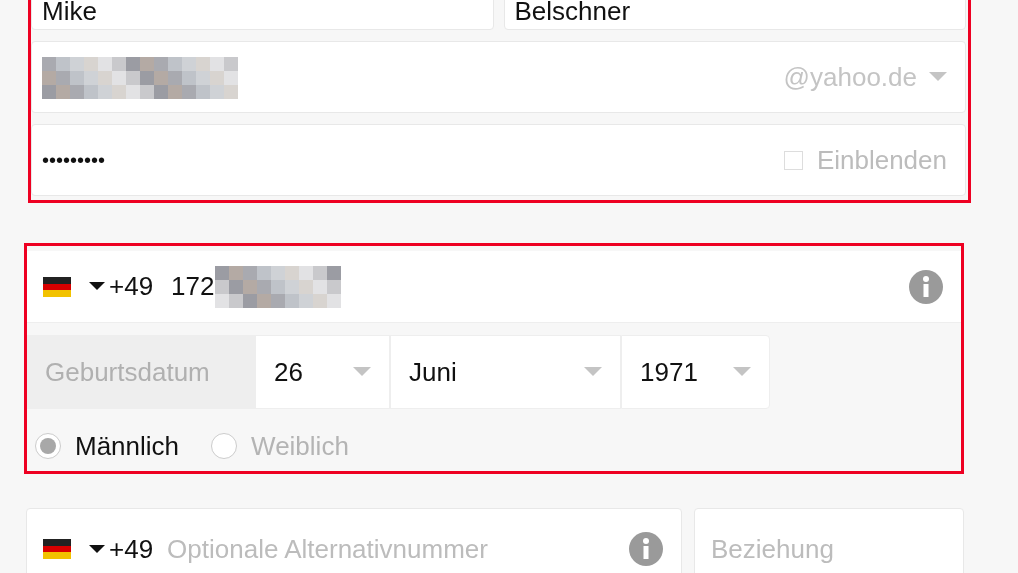  What do you see at coordinates (505, 372) in the screenshot?
I see `month-select: Juni` at bounding box center [505, 372].